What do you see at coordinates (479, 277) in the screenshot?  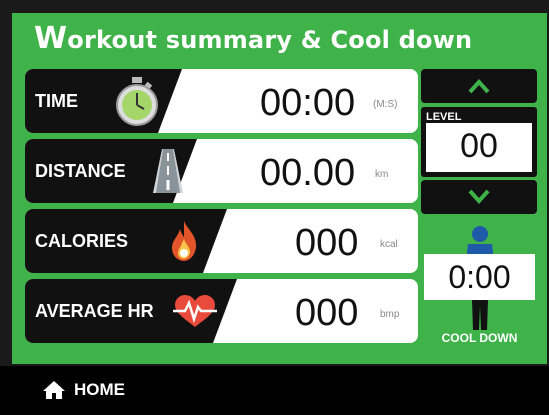 I see `cooldown-timer: 0:00` at bounding box center [479, 277].